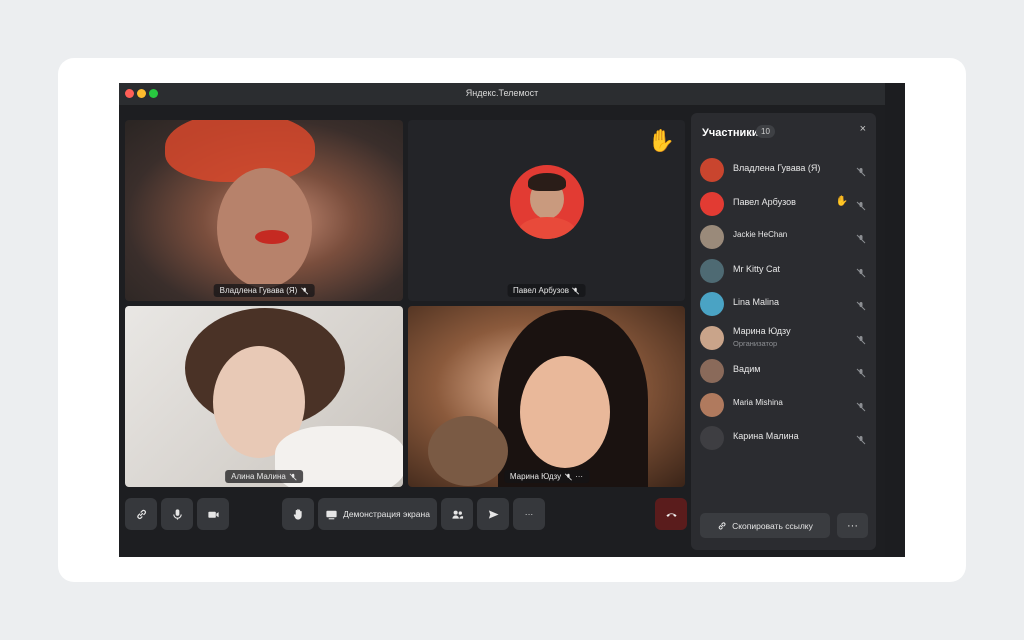  What do you see at coordinates (546, 476) in the screenshot?
I see `tile-label: Марина Юдзу ···` at bounding box center [546, 476].